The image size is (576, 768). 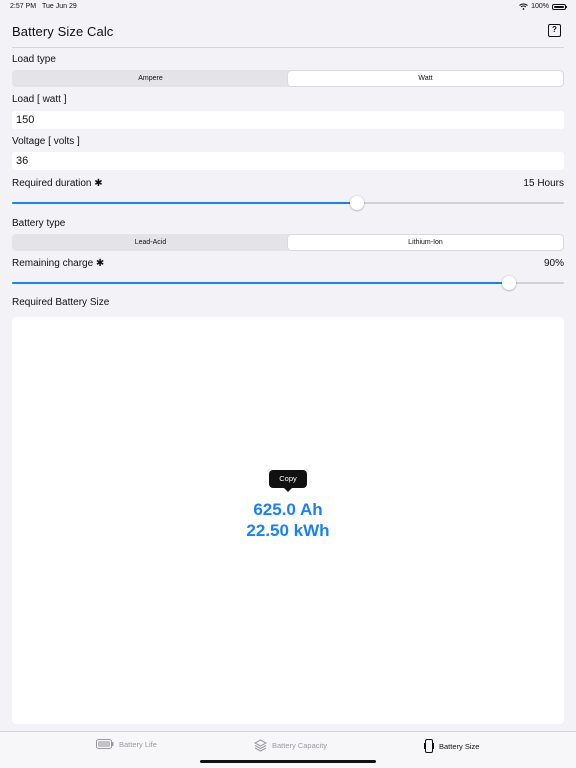 I want to click on tab-battery-capacity-label: Battery Capacity, so click(x=300, y=745).